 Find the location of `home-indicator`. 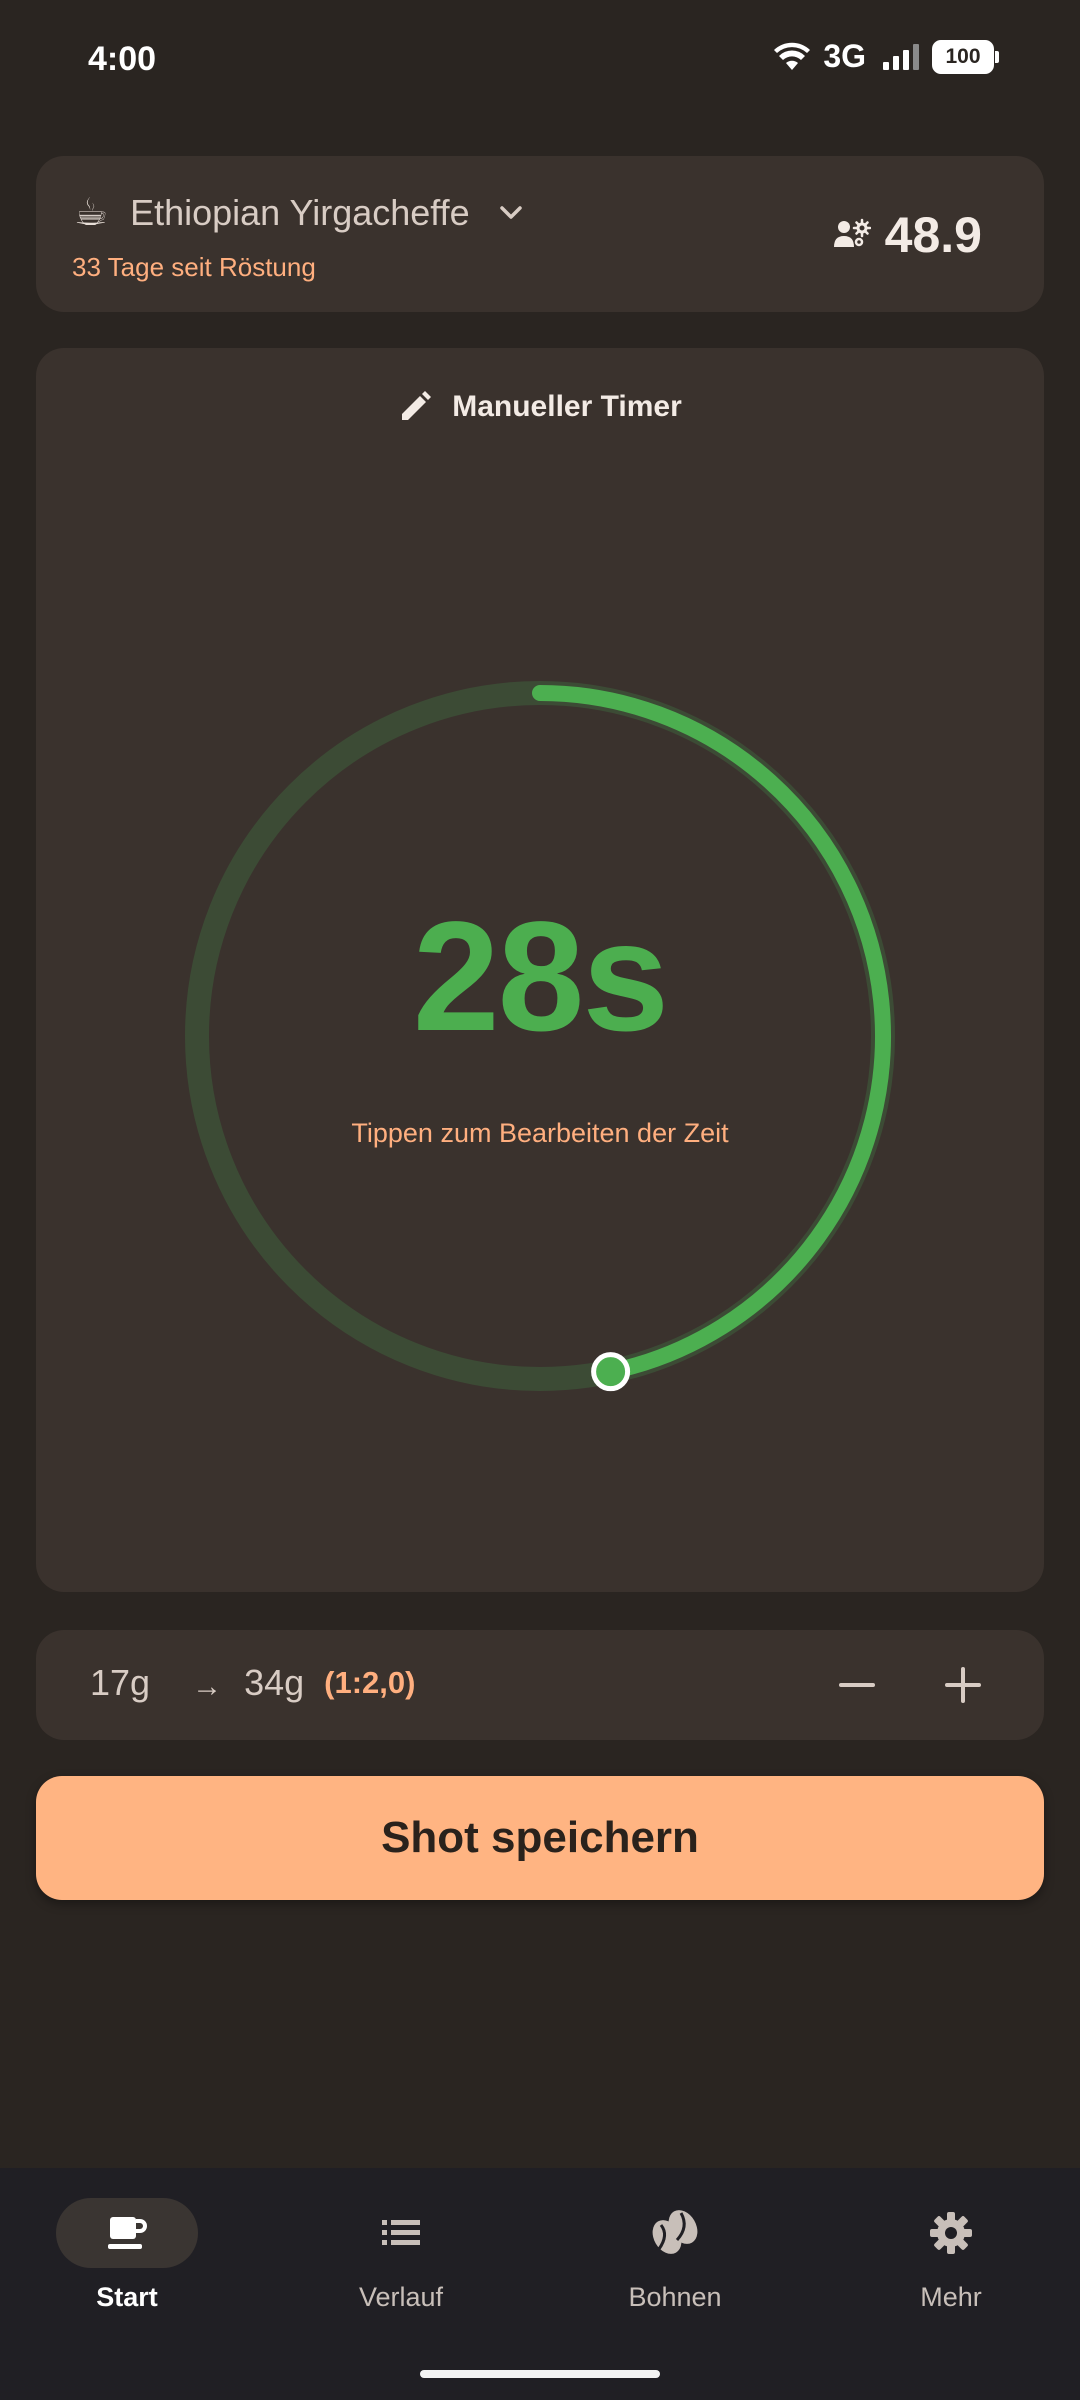

home-indicator is located at coordinates (540, 2374).